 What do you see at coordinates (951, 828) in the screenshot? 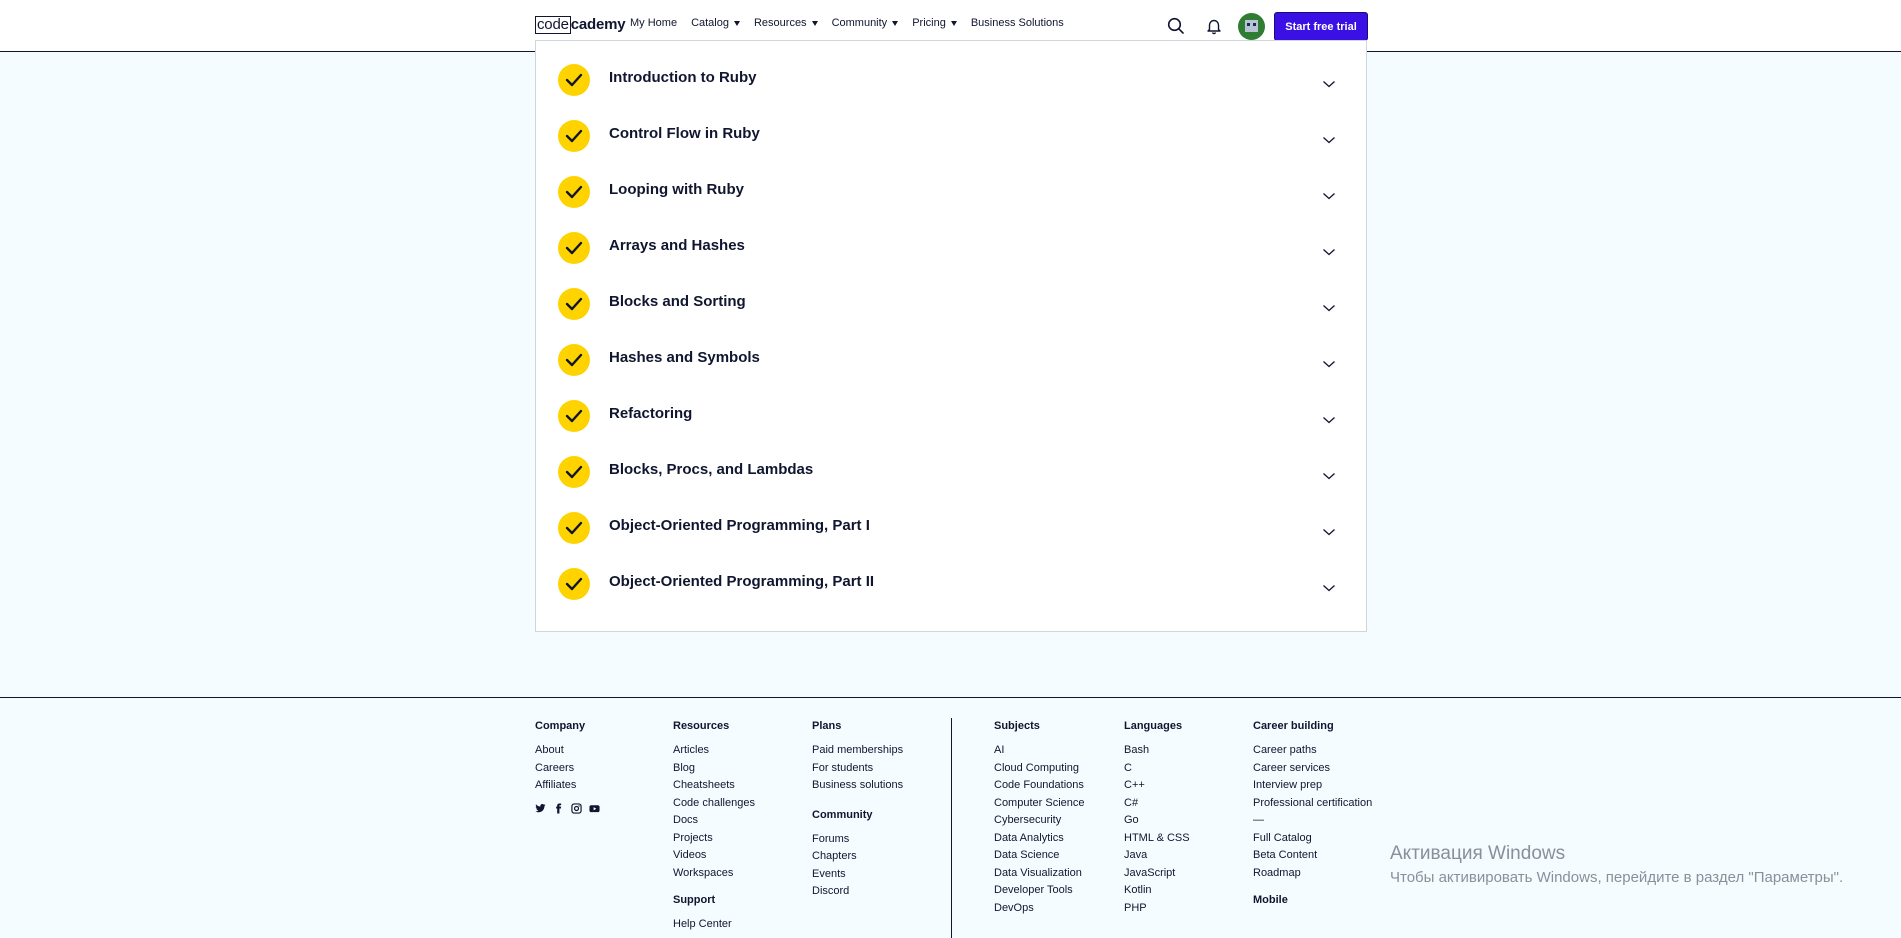
I see `footer-divider` at bounding box center [951, 828].